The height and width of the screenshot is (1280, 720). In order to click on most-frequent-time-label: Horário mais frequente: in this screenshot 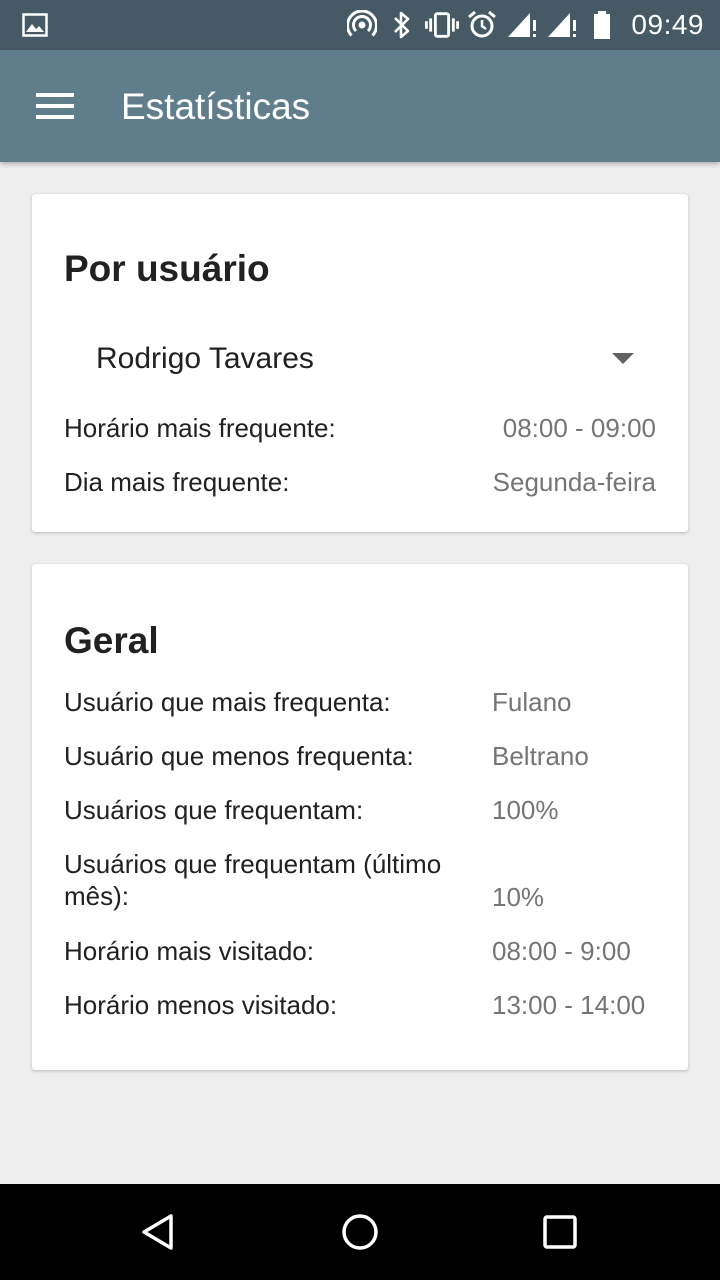, I will do `click(200, 428)`.